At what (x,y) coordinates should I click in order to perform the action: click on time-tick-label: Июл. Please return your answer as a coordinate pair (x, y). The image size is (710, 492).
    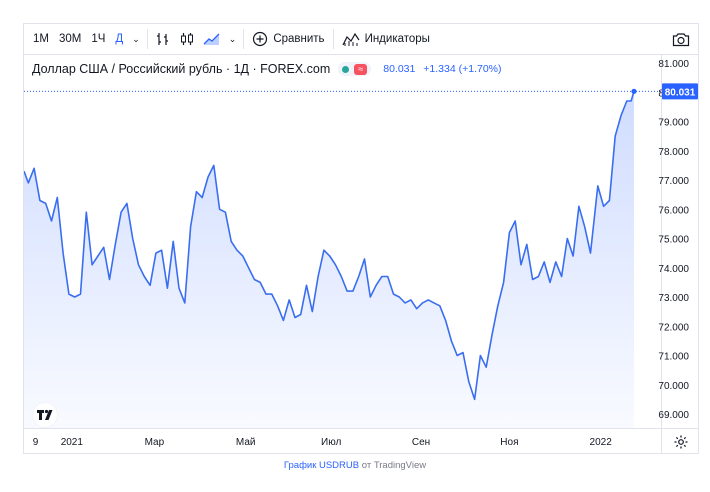
    Looking at the image, I should click on (331, 442).